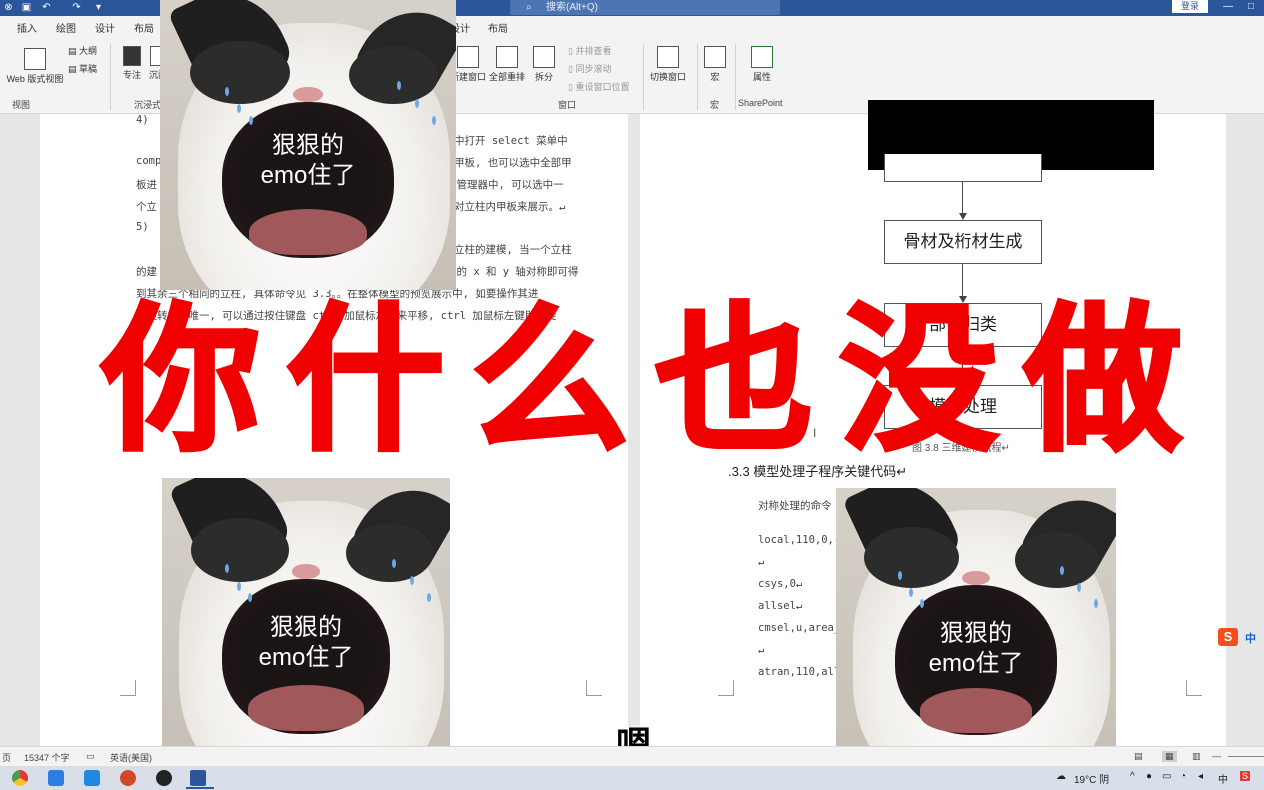 This screenshot has height=790, width=1264. I want to click on chrome-icon, so click(20, 778).